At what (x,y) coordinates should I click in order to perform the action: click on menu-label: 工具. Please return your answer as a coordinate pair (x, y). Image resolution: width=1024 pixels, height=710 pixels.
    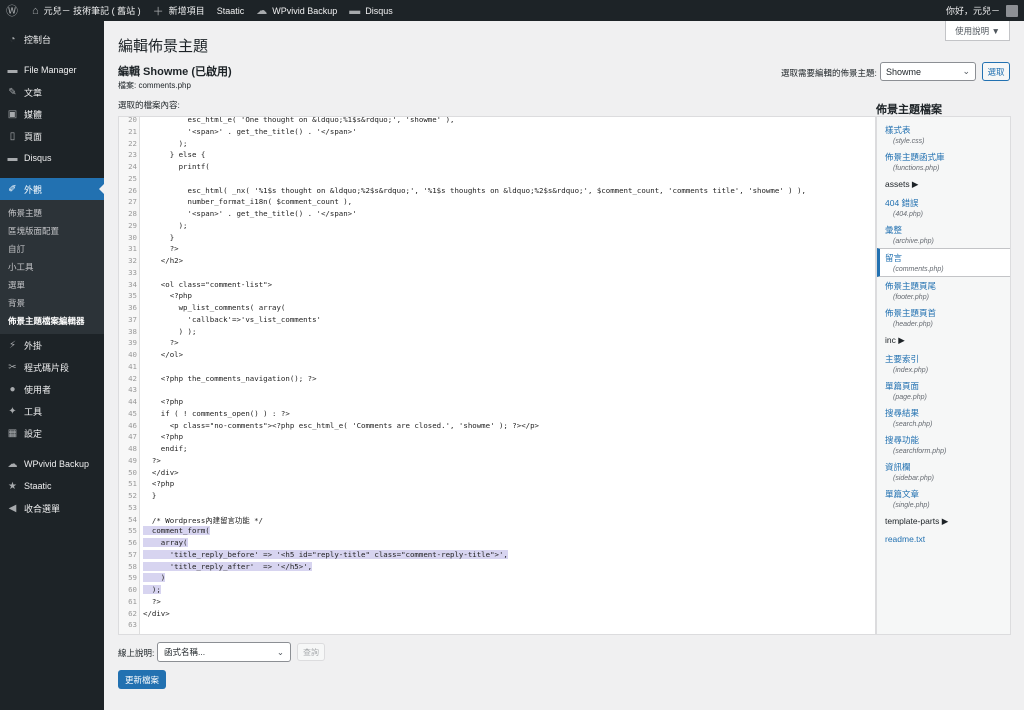
    Looking at the image, I should click on (33, 411).